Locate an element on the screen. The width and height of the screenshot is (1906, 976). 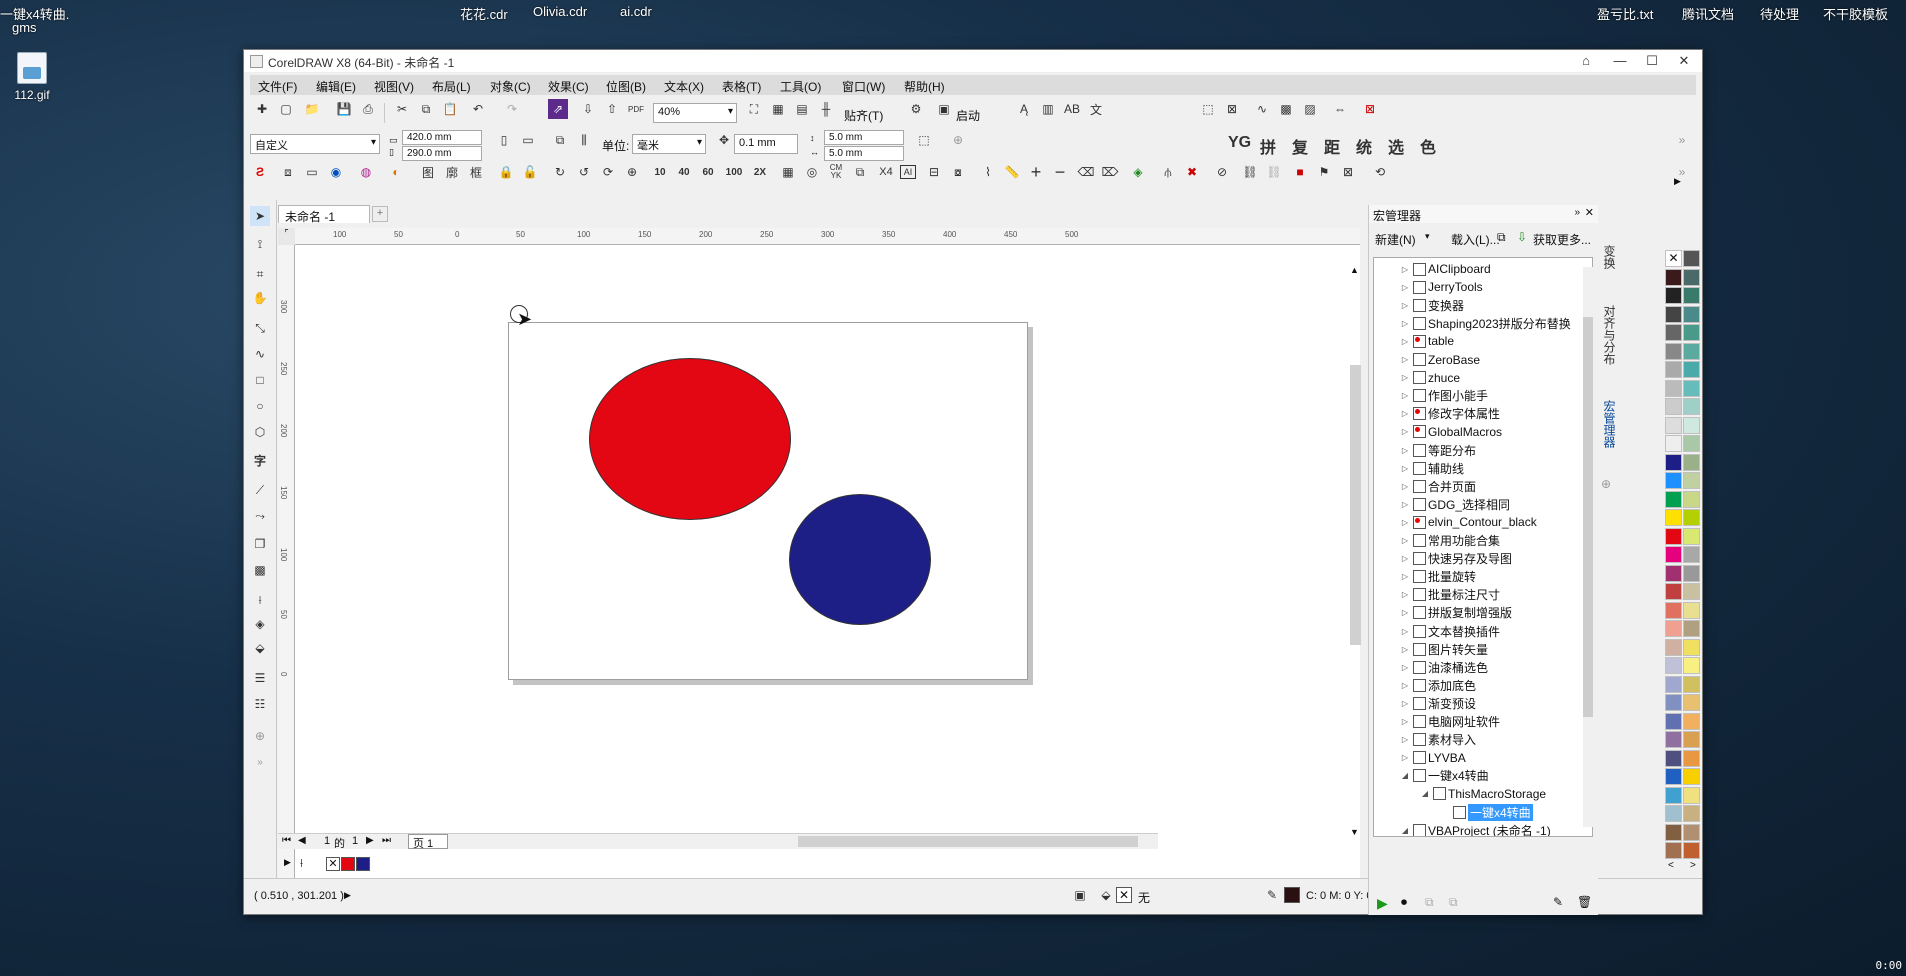
copy-icon: ⧉ is located at coordinates (426, 109).